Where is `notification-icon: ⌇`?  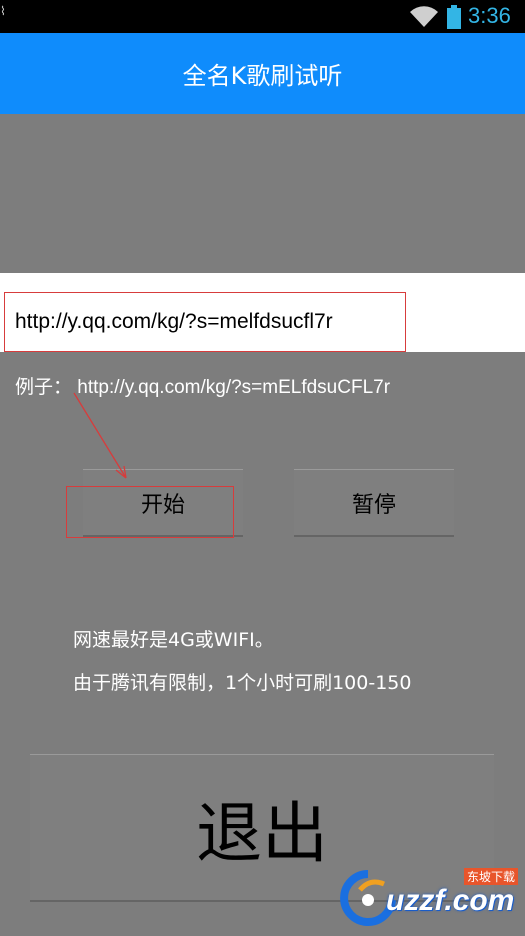
notification-icon: ⌇ is located at coordinates (3, 11).